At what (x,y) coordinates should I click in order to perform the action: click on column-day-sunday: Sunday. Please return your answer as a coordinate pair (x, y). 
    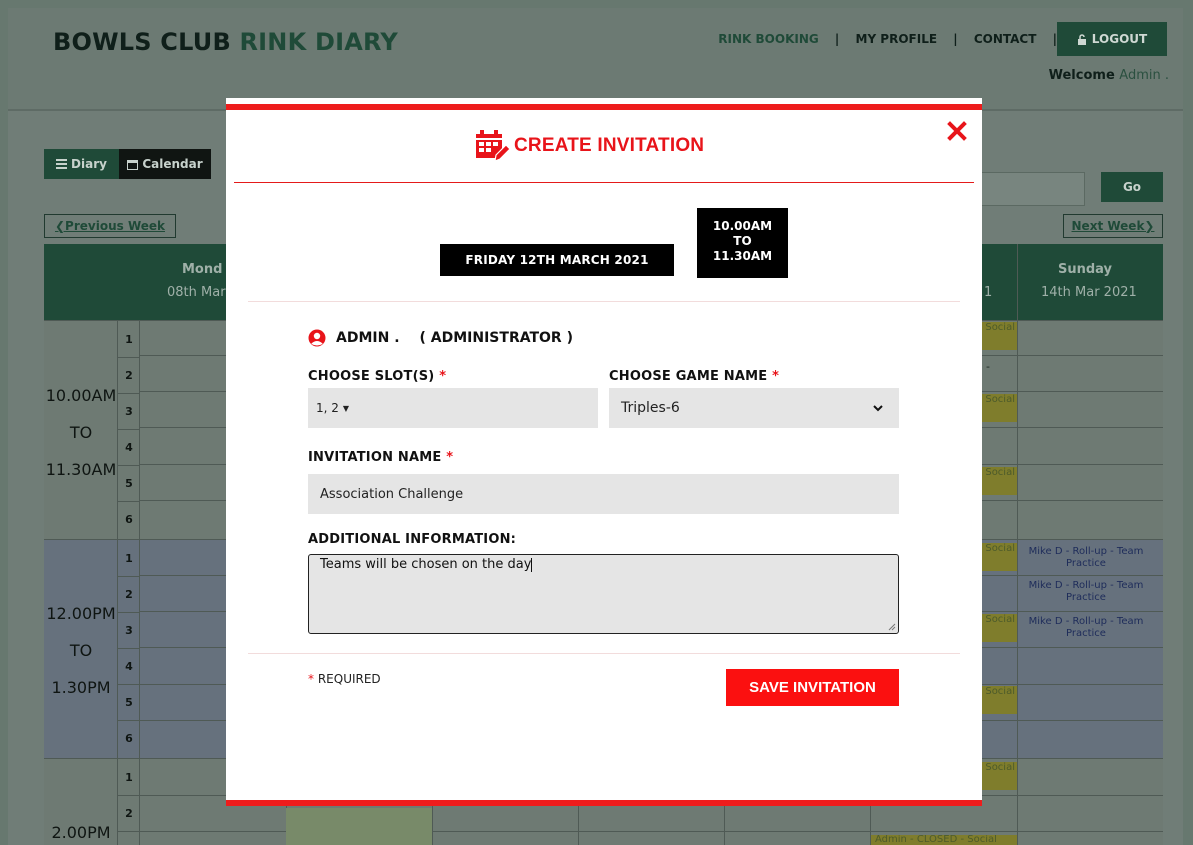
    Looking at the image, I should click on (1085, 269).